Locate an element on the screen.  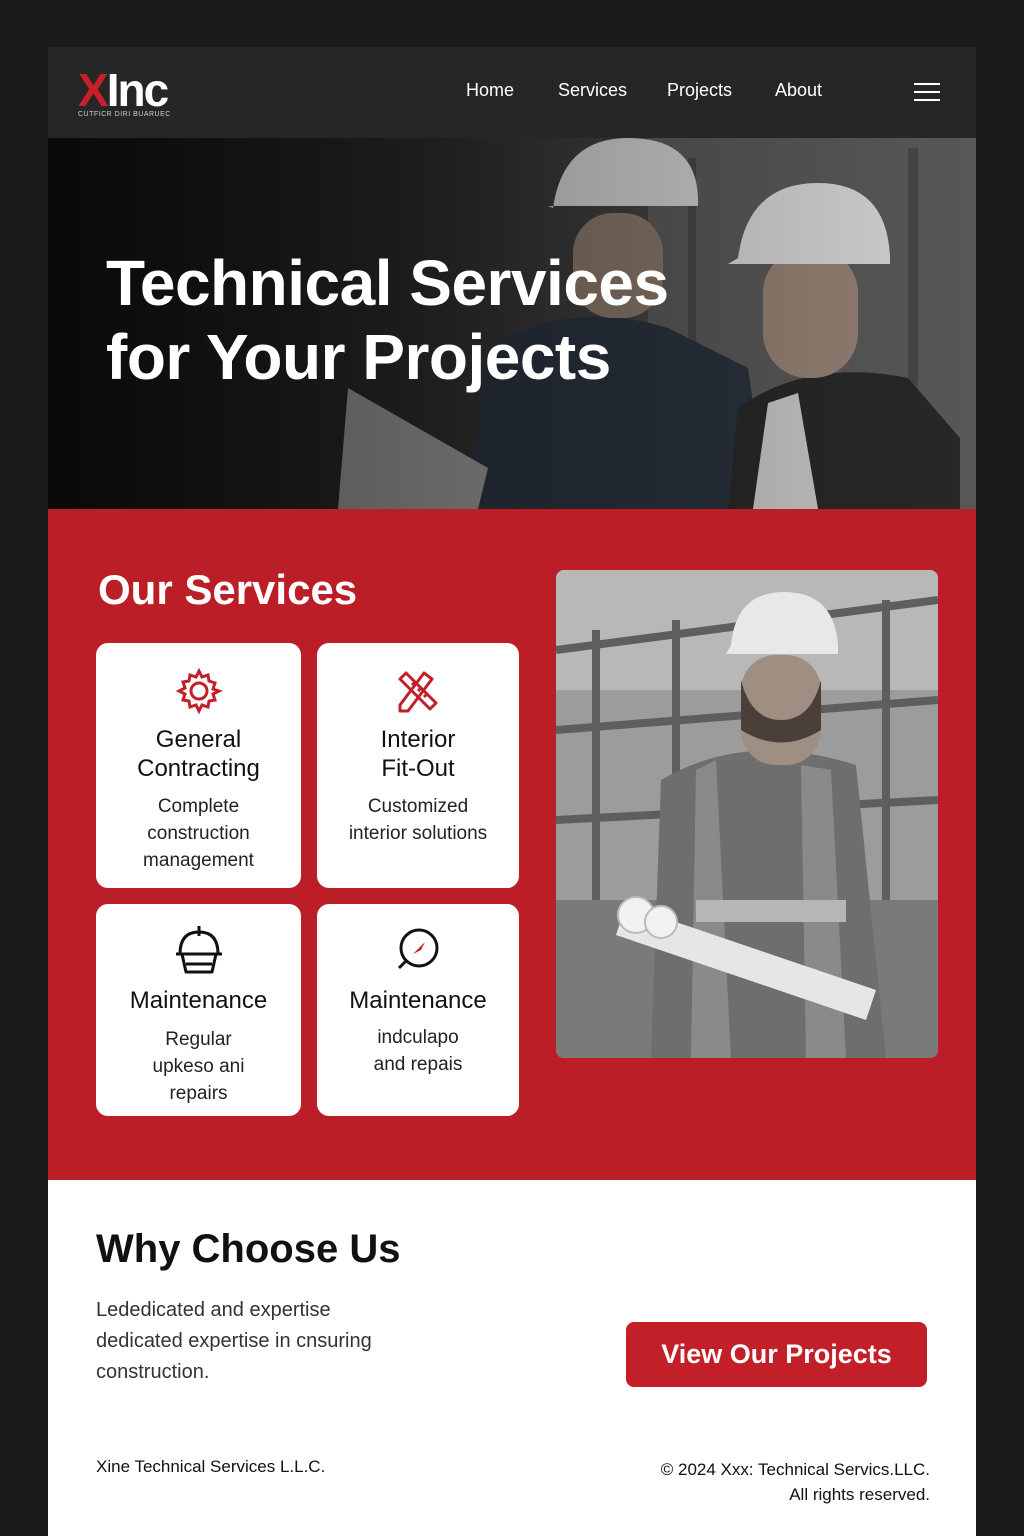
service-card-maintenance: Maintenance Regular upkeso ani repairs is located at coordinates (198, 1010).